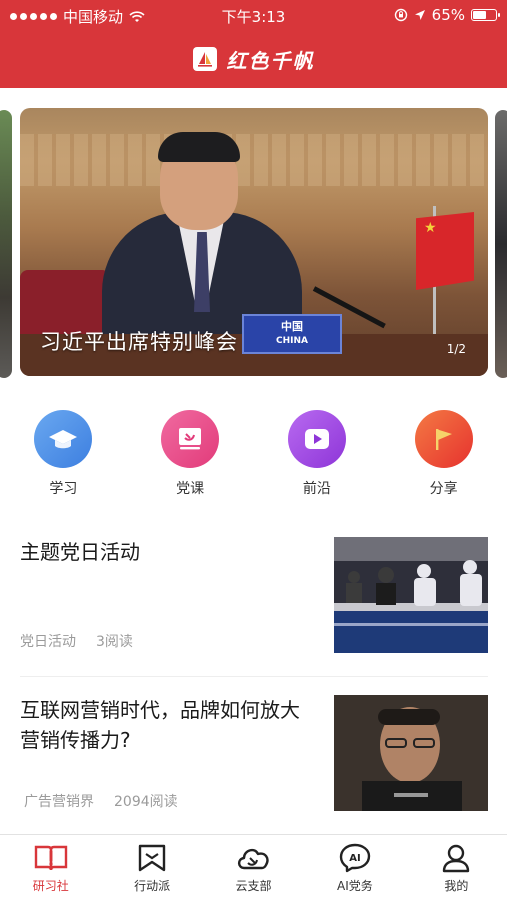  Describe the element at coordinates (50, 886) in the screenshot. I see `tab-label: 研习社` at that location.